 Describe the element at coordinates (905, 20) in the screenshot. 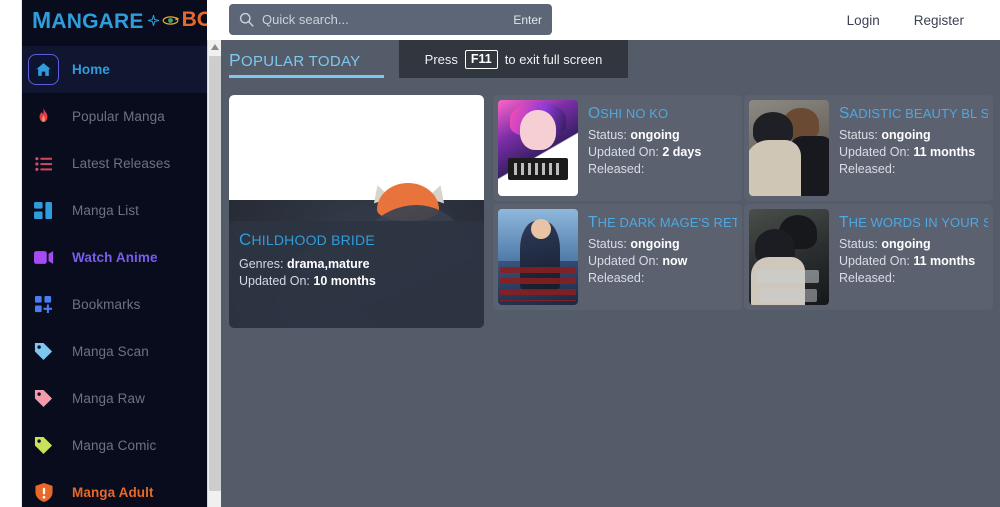

I see `auth-links: Login Register` at that location.